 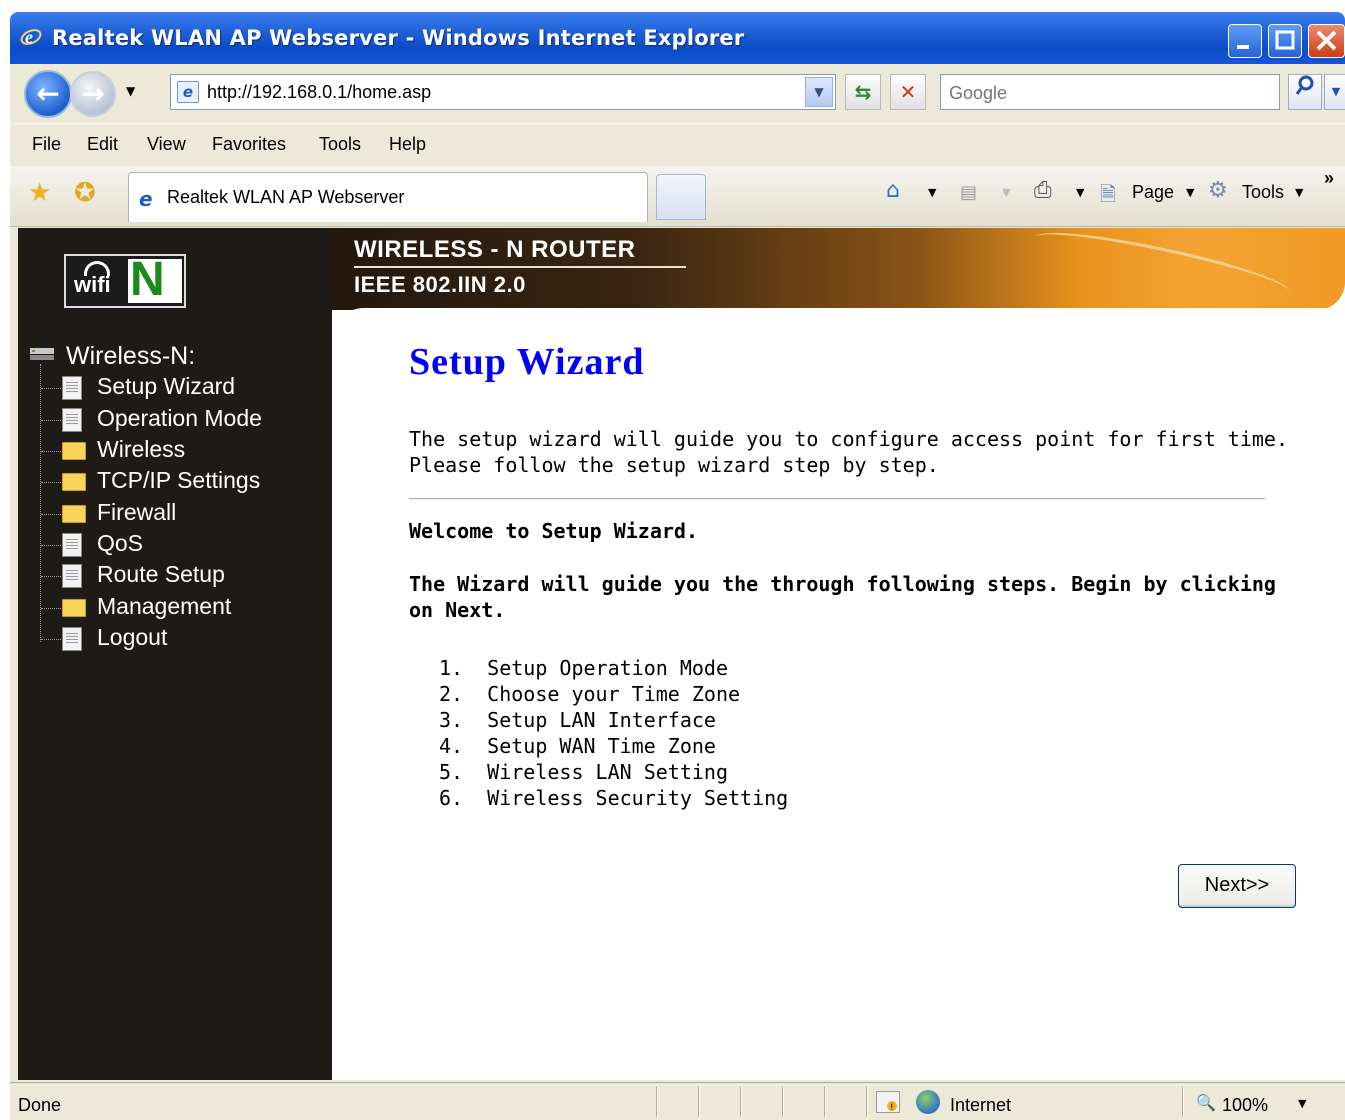 What do you see at coordinates (819, 92) in the screenshot?
I see `address-dropdown-icon: ▼` at bounding box center [819, 92].